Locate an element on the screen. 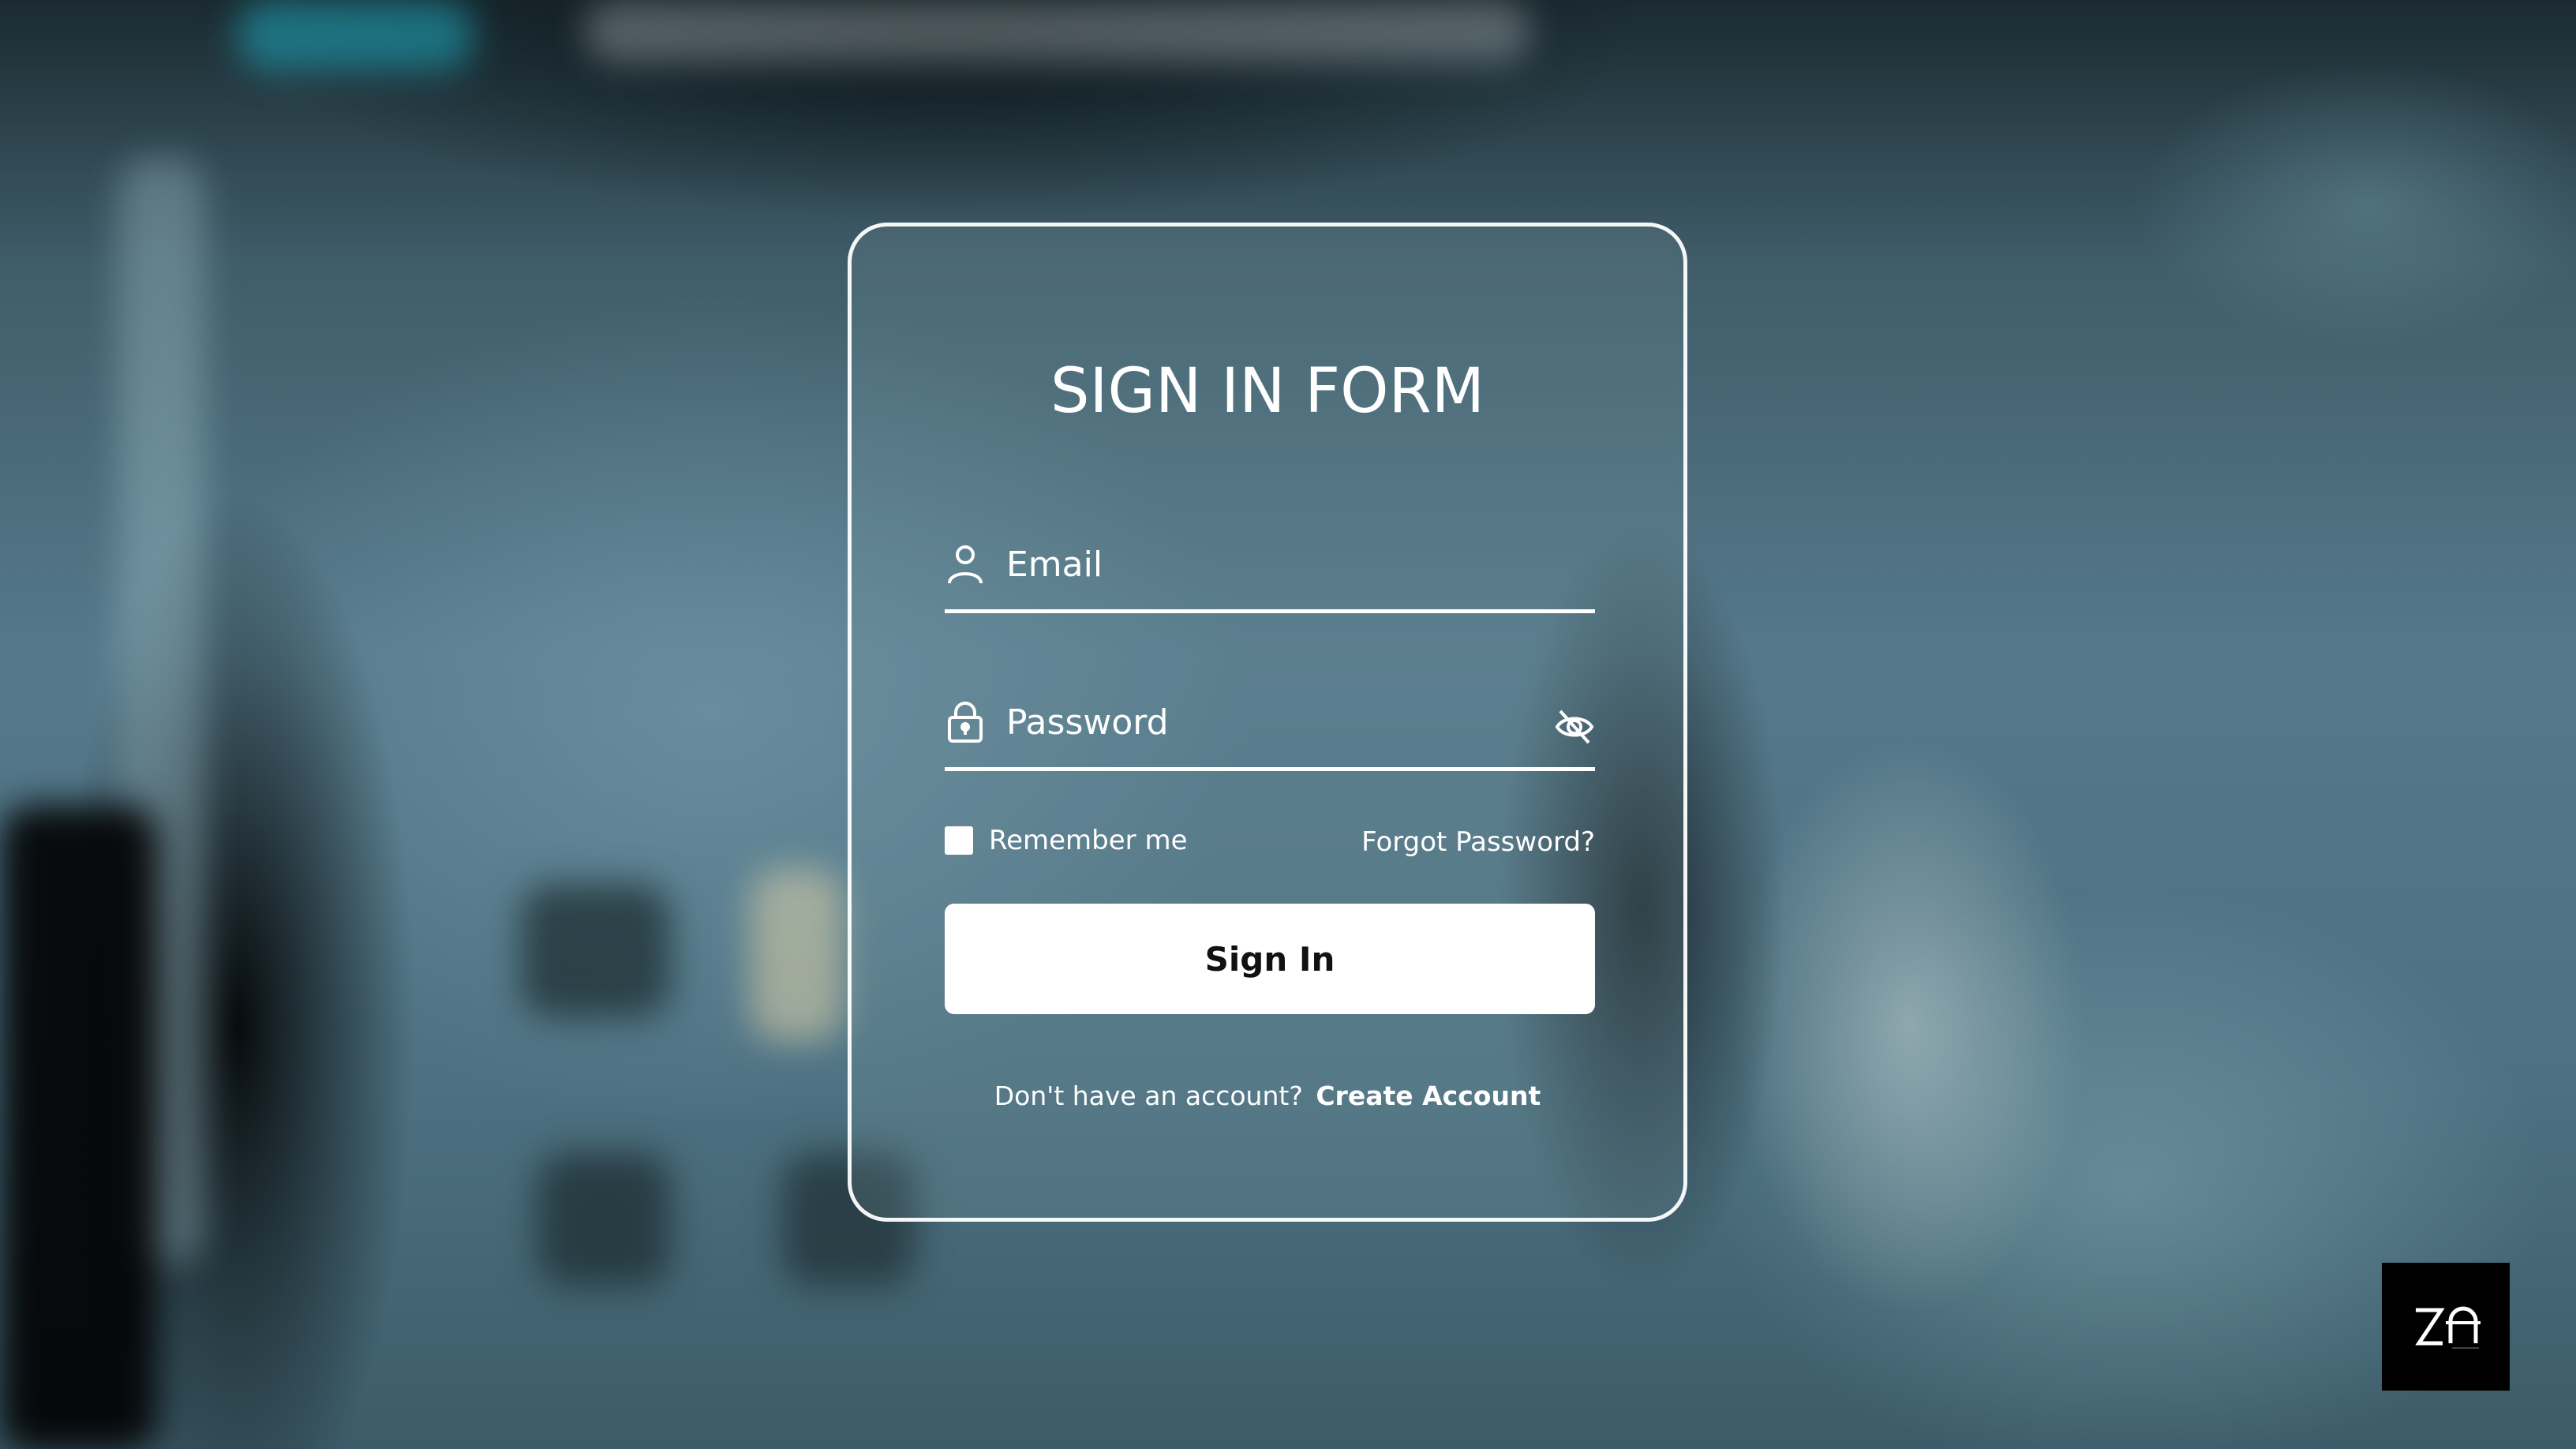 The height and width of the screenshot is (1449, 2576). lock-icon is located at coordinates (965, 722).